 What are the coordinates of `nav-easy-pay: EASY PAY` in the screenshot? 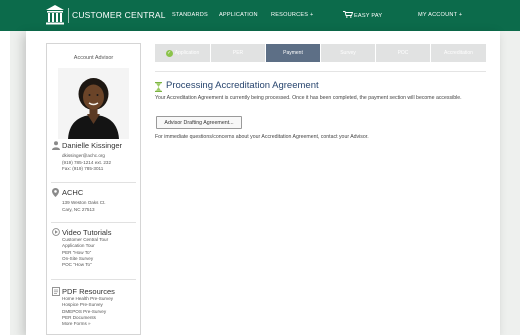 It's located at (362, 15).